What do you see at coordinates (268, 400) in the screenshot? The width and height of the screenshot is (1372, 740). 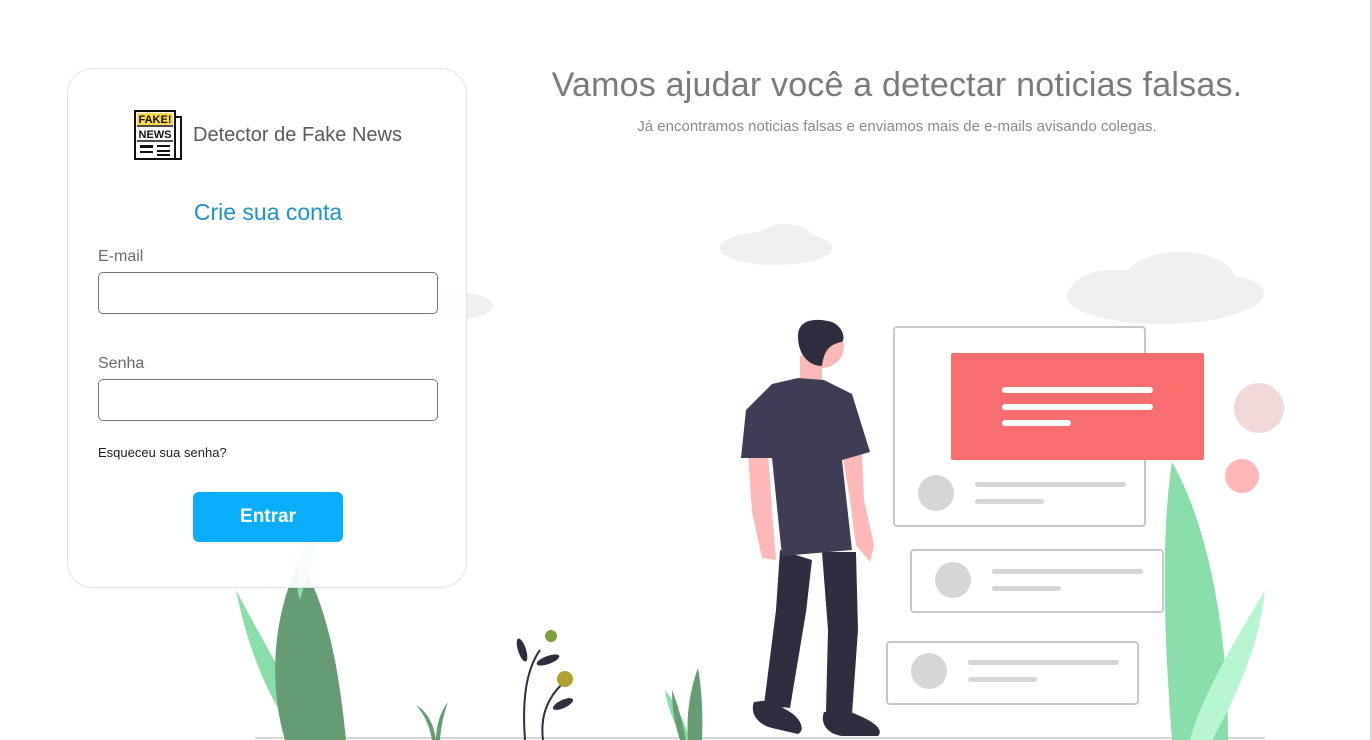 I see `password-field` at bounding box center [268, 400].